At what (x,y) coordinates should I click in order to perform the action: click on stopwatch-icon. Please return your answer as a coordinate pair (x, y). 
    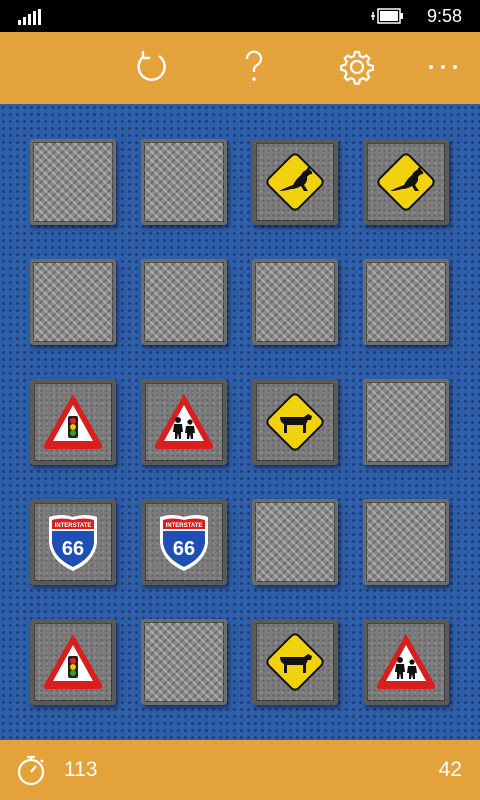
    Looking at the image, I should click on (31, 770).